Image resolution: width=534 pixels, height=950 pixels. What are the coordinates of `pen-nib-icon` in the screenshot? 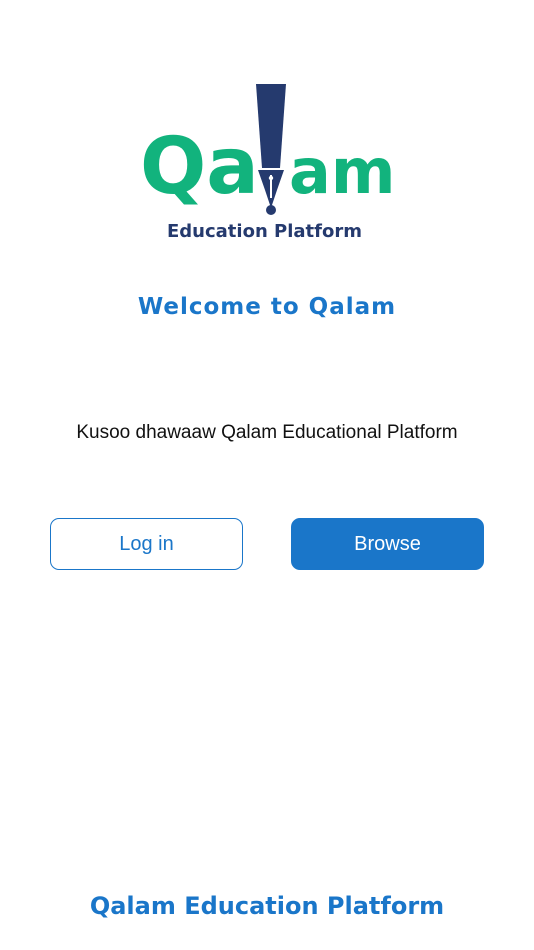 It's located at (271, 149).